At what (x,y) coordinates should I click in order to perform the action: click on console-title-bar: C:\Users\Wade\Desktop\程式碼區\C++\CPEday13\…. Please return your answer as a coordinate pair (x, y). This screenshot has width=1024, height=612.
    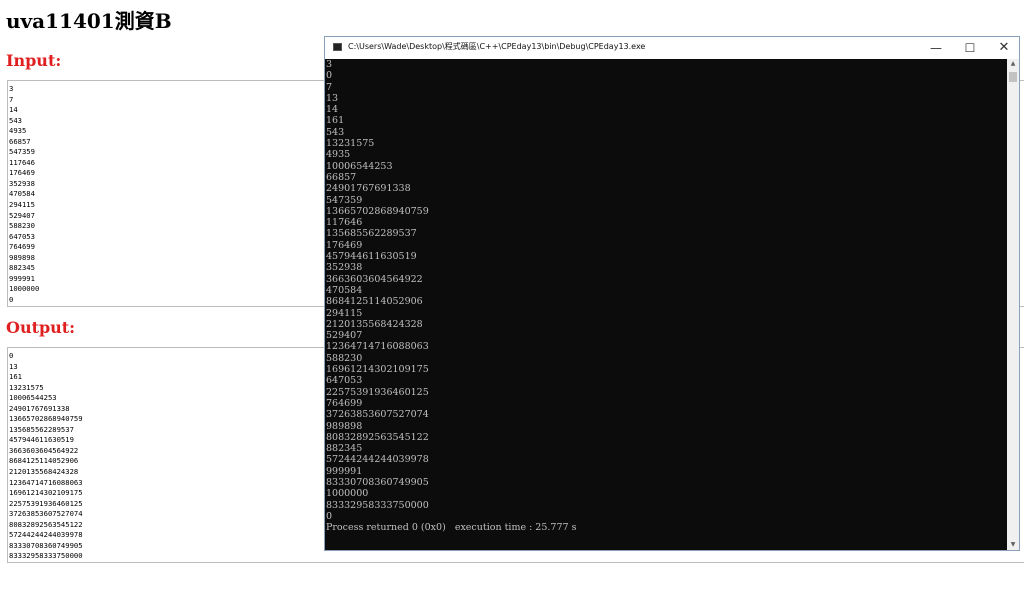
    Looking at the image, I should click on (672, 48).